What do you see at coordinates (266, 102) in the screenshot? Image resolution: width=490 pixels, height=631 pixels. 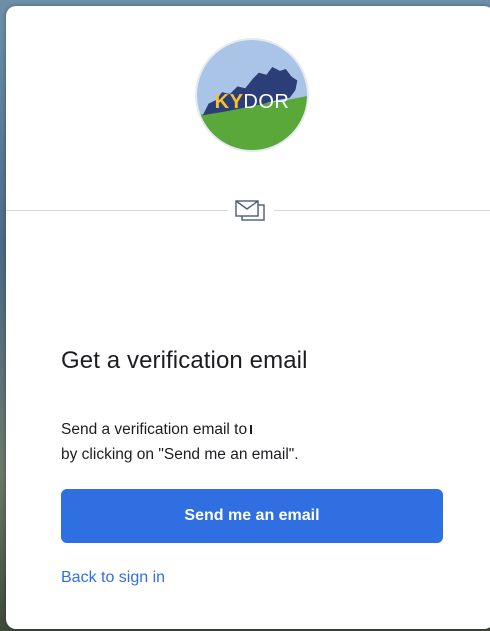 I see `logo-text-dor: DOR` at bounding box center [266, 102].